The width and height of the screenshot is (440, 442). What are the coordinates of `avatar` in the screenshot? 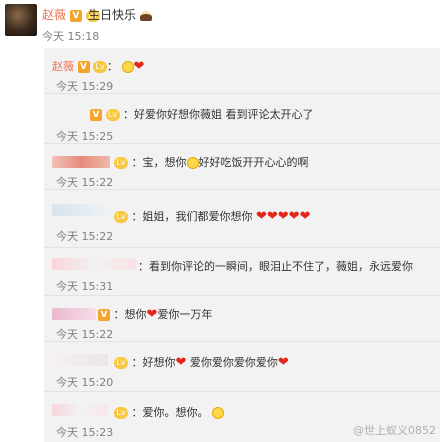 It's located at (21, 20).